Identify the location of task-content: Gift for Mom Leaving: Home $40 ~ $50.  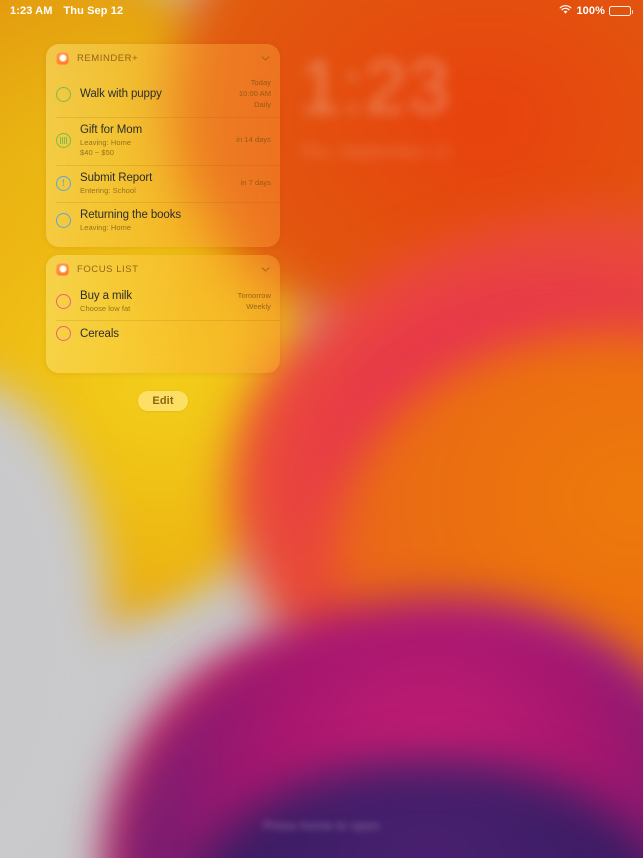
(155, 141).